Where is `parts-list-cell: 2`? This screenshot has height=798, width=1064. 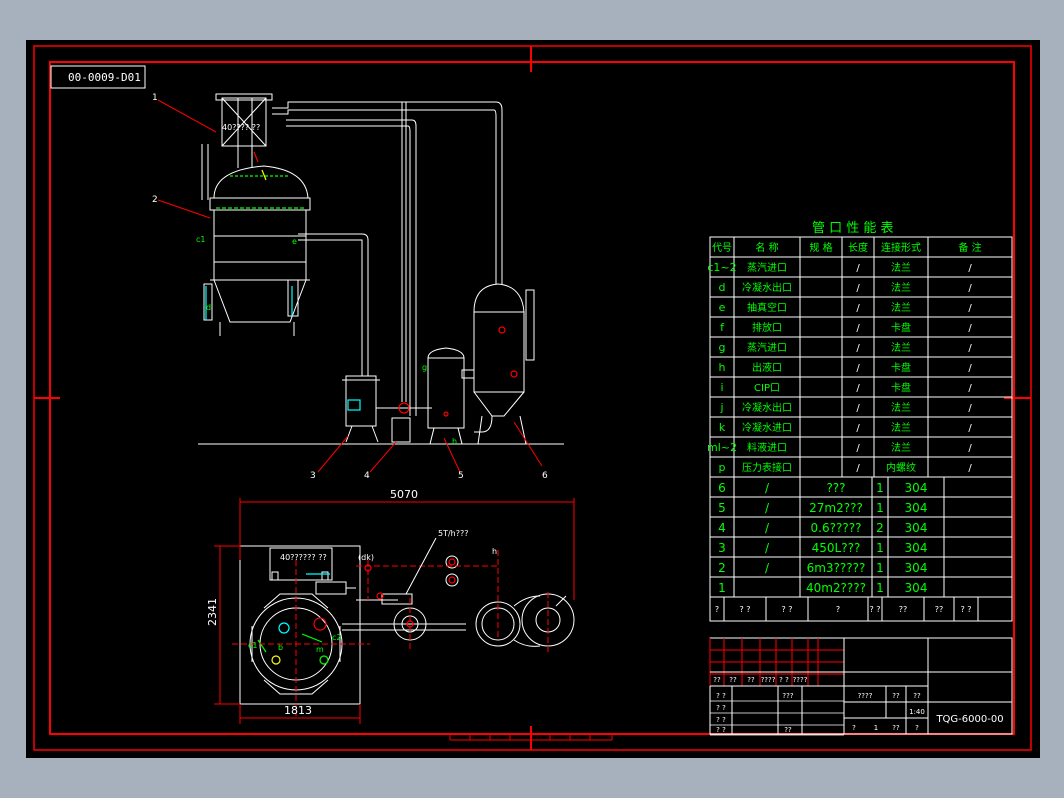
parts-list-cell: 2 is located at coordinates (880, 528).